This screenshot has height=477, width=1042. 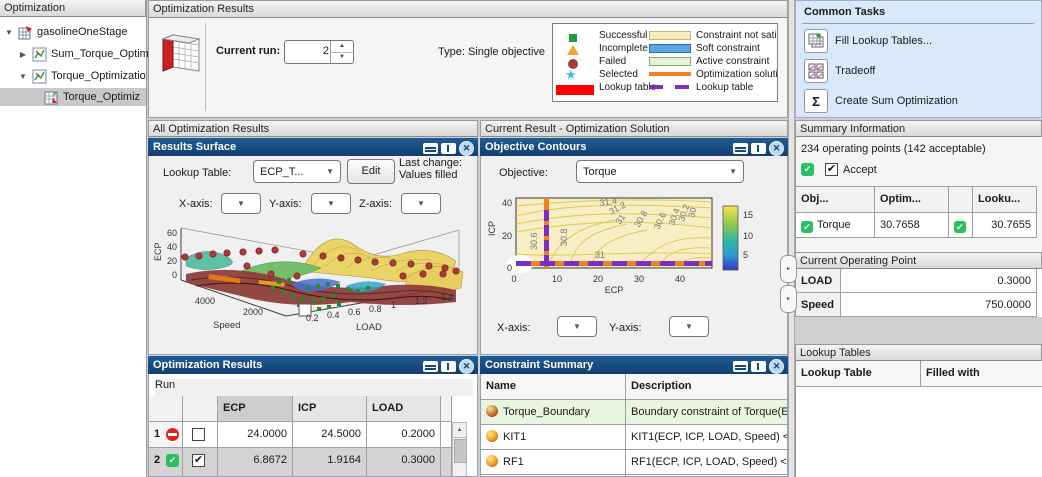 I want to click on contour-label: 30.6, so click(x=534, y=241).